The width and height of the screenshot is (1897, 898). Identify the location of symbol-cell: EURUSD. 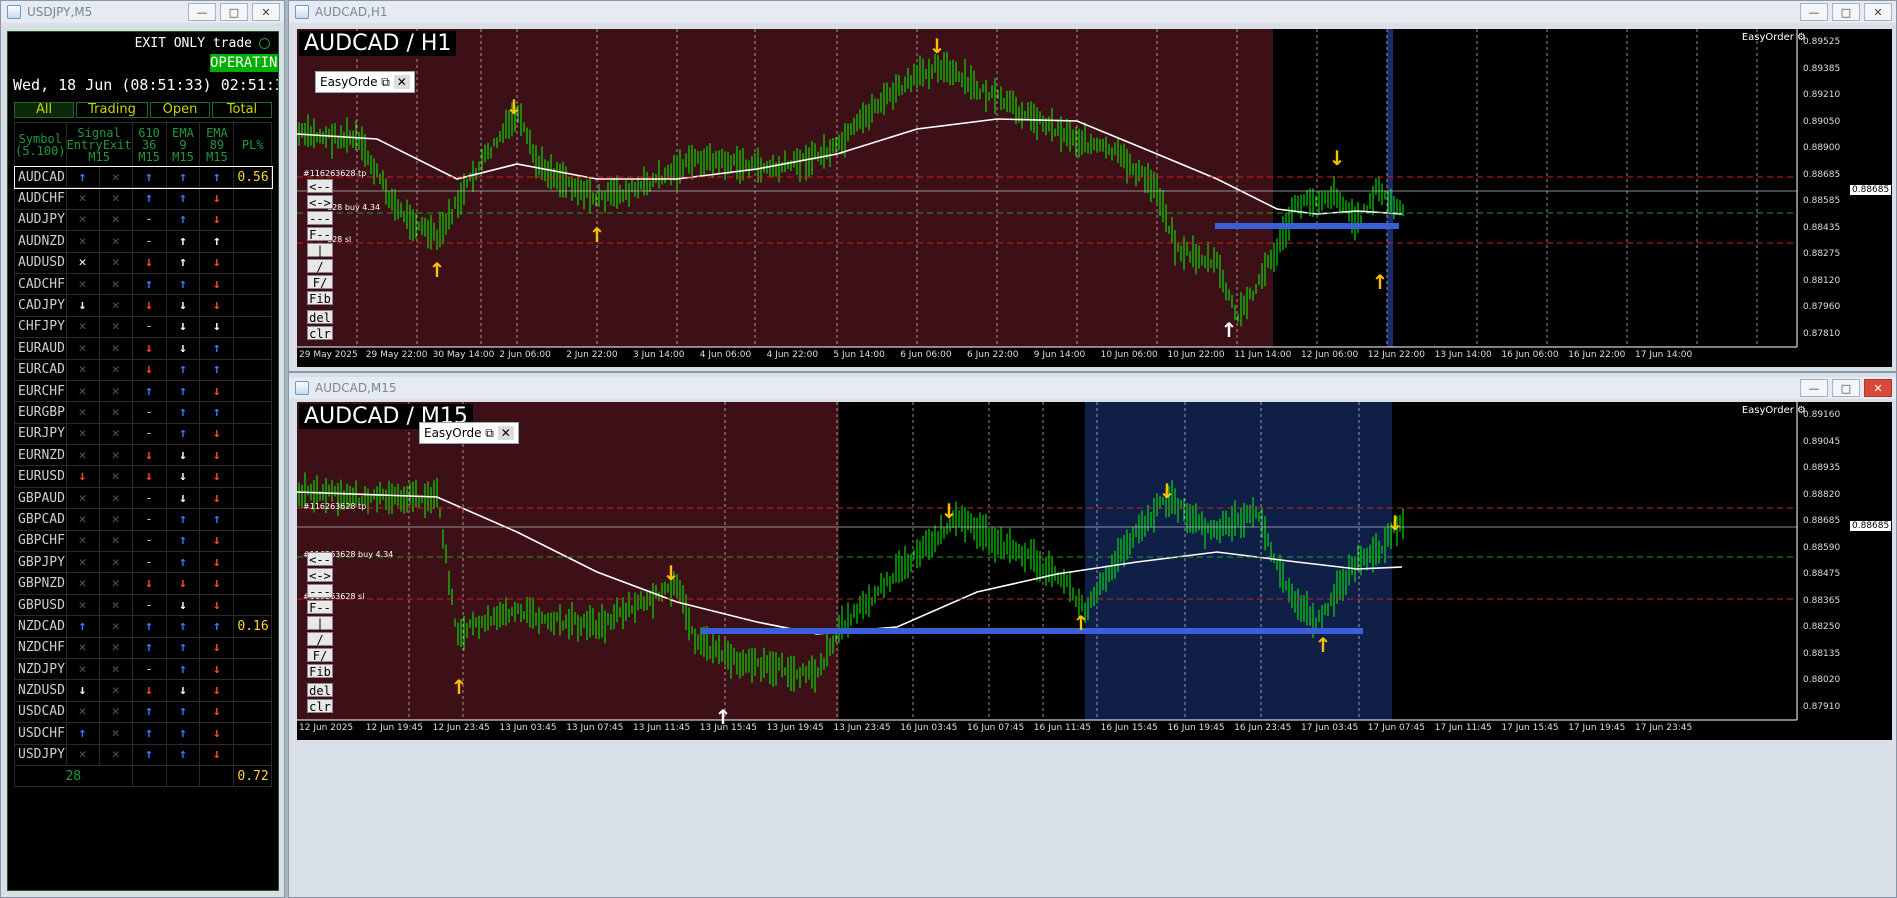
(40, 476).